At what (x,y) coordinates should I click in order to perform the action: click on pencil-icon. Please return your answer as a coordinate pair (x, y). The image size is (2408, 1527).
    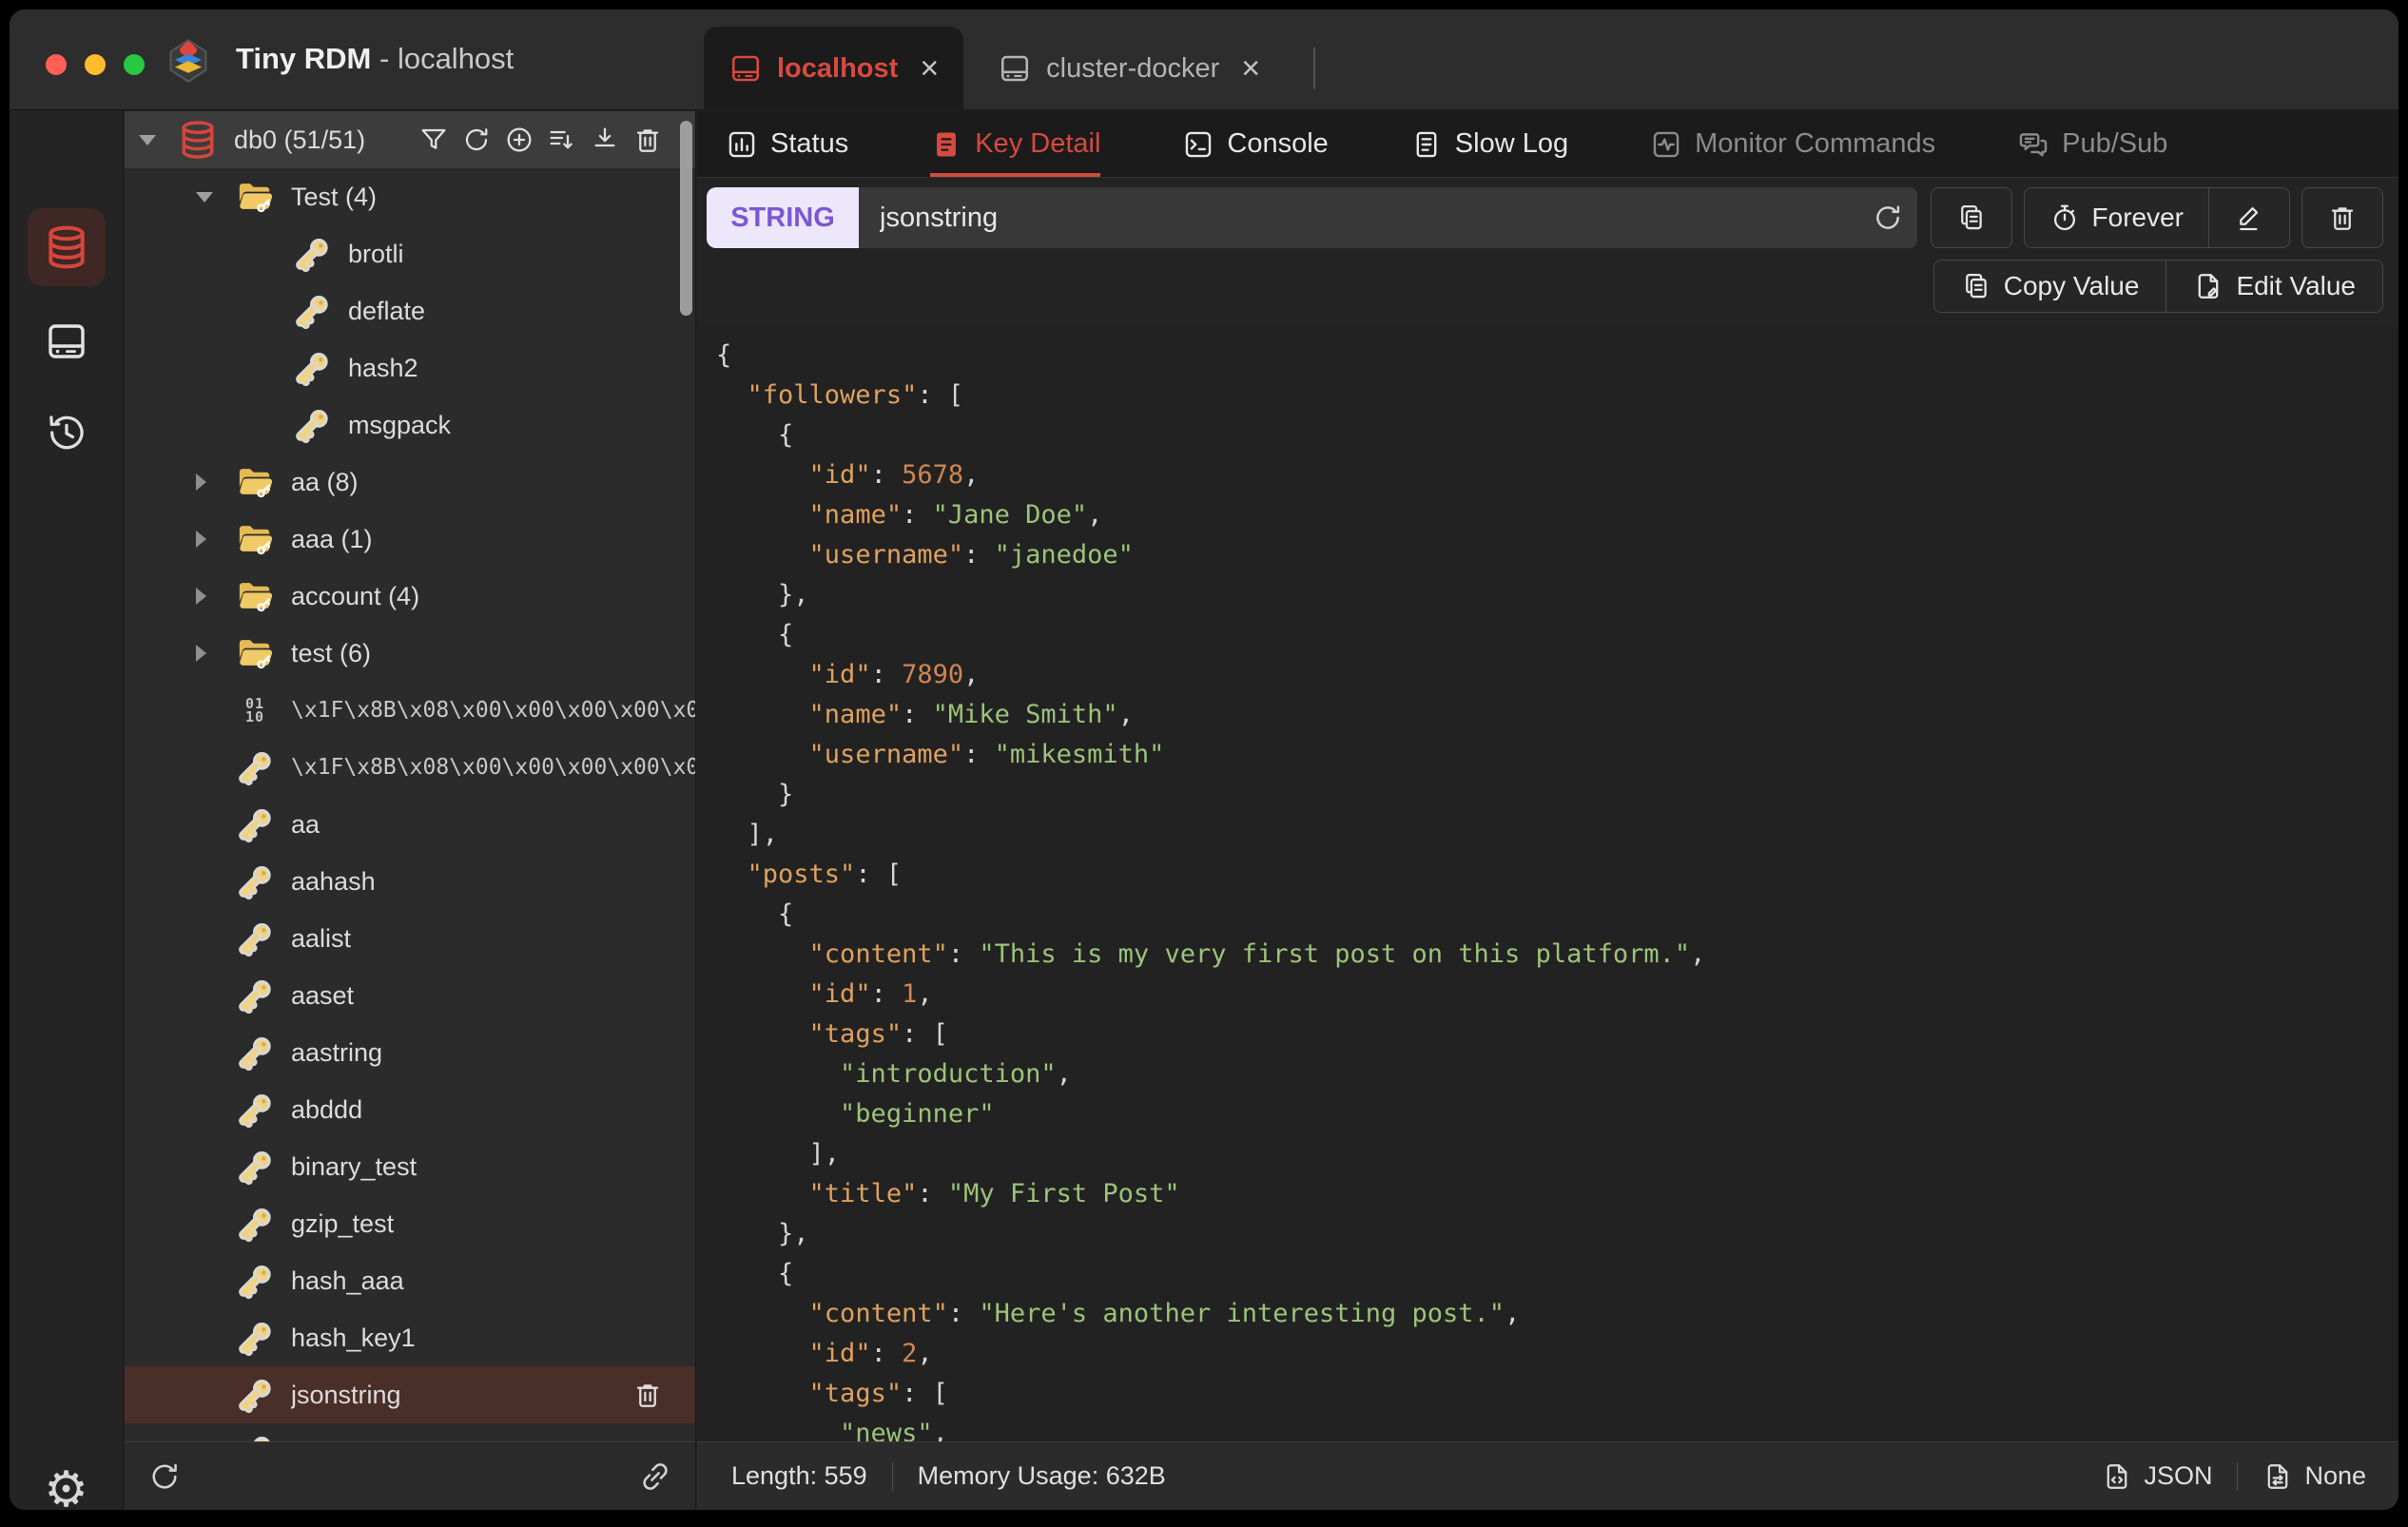
    Looking at the image, I should click on (2249, 218).